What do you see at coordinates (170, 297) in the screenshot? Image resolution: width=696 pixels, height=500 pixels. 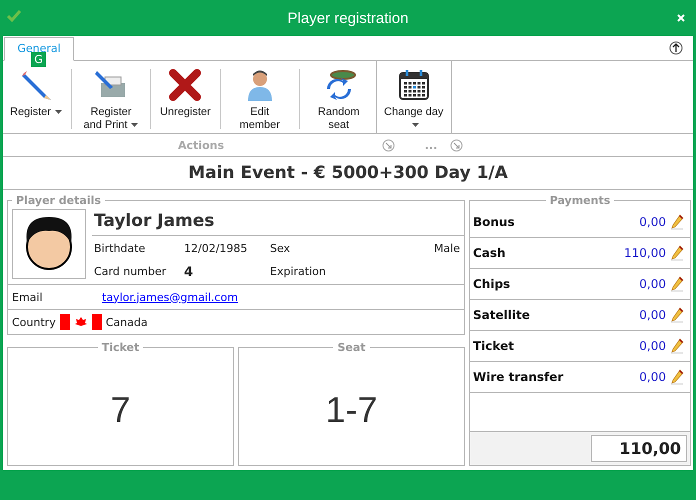 I see `email-link: taylor.james@gmail.com` at bounding box center [170, 297].